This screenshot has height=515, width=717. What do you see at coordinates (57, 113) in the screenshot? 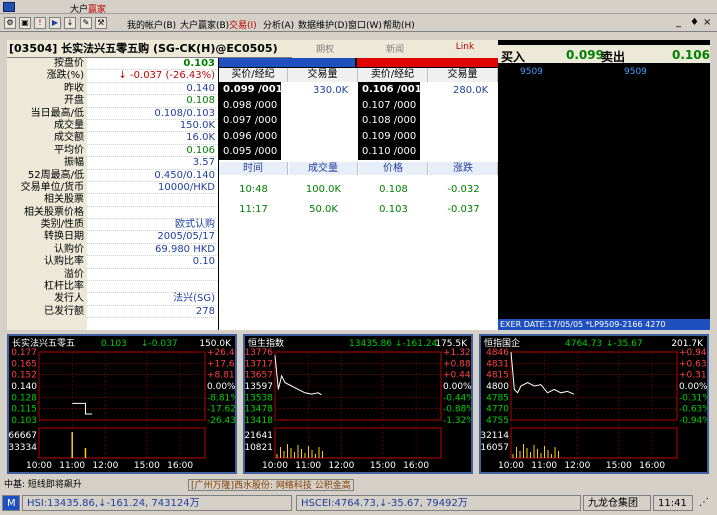
I see `field-label: 当日最高/低` at bounding box center [57, 113].